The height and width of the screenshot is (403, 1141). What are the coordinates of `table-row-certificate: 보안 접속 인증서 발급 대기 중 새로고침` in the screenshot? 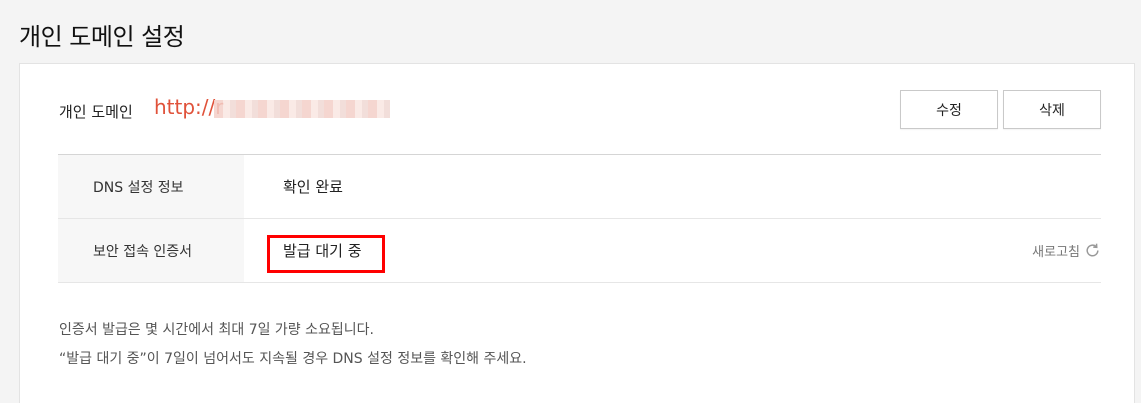 It's located at (579, 251).